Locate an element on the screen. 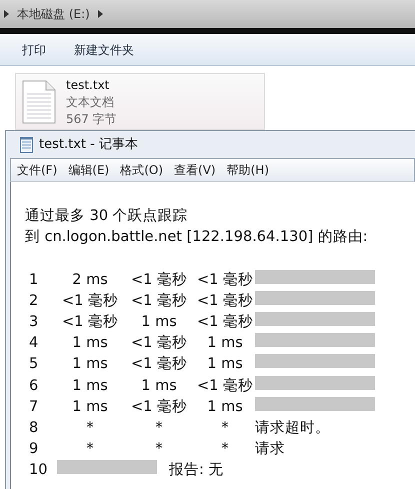 The width and height of the screenshot is (415, 489). menu-item: 编辑(E) is located at coordinates (89, 170).